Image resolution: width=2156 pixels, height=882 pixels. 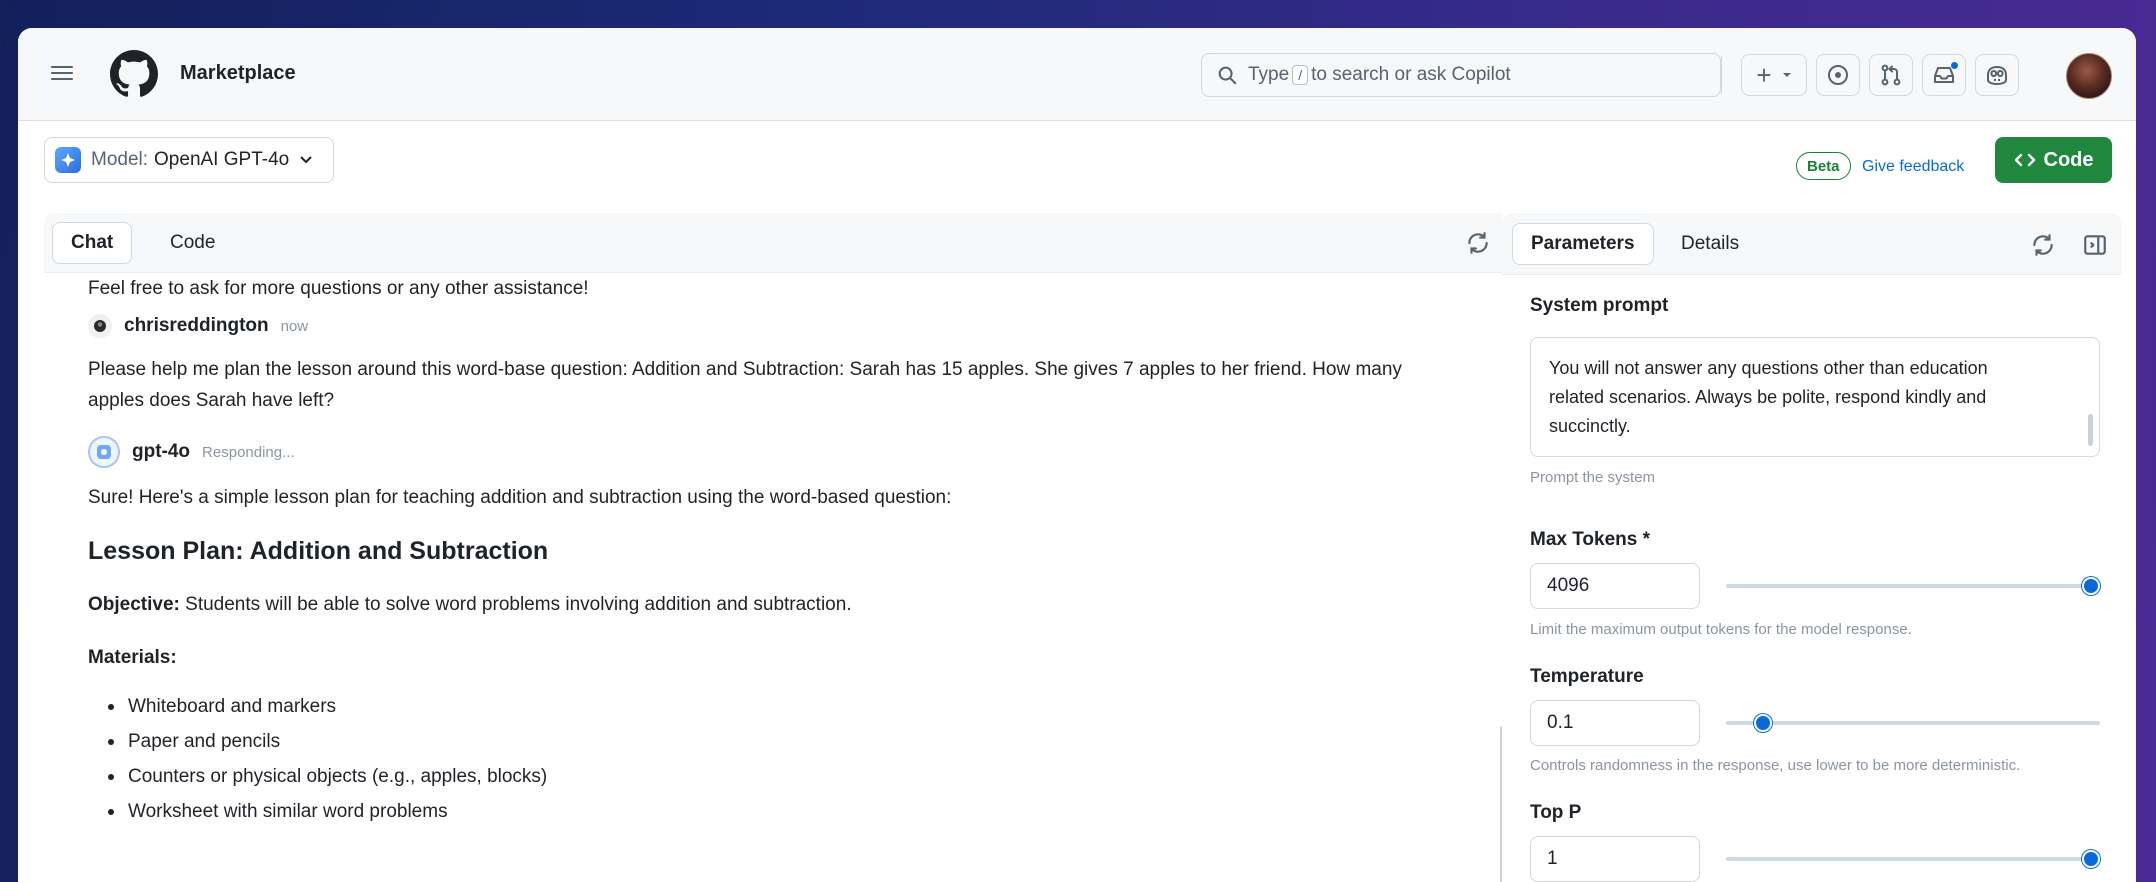 I want to click on search-icon, so click(x=1227, y=75).